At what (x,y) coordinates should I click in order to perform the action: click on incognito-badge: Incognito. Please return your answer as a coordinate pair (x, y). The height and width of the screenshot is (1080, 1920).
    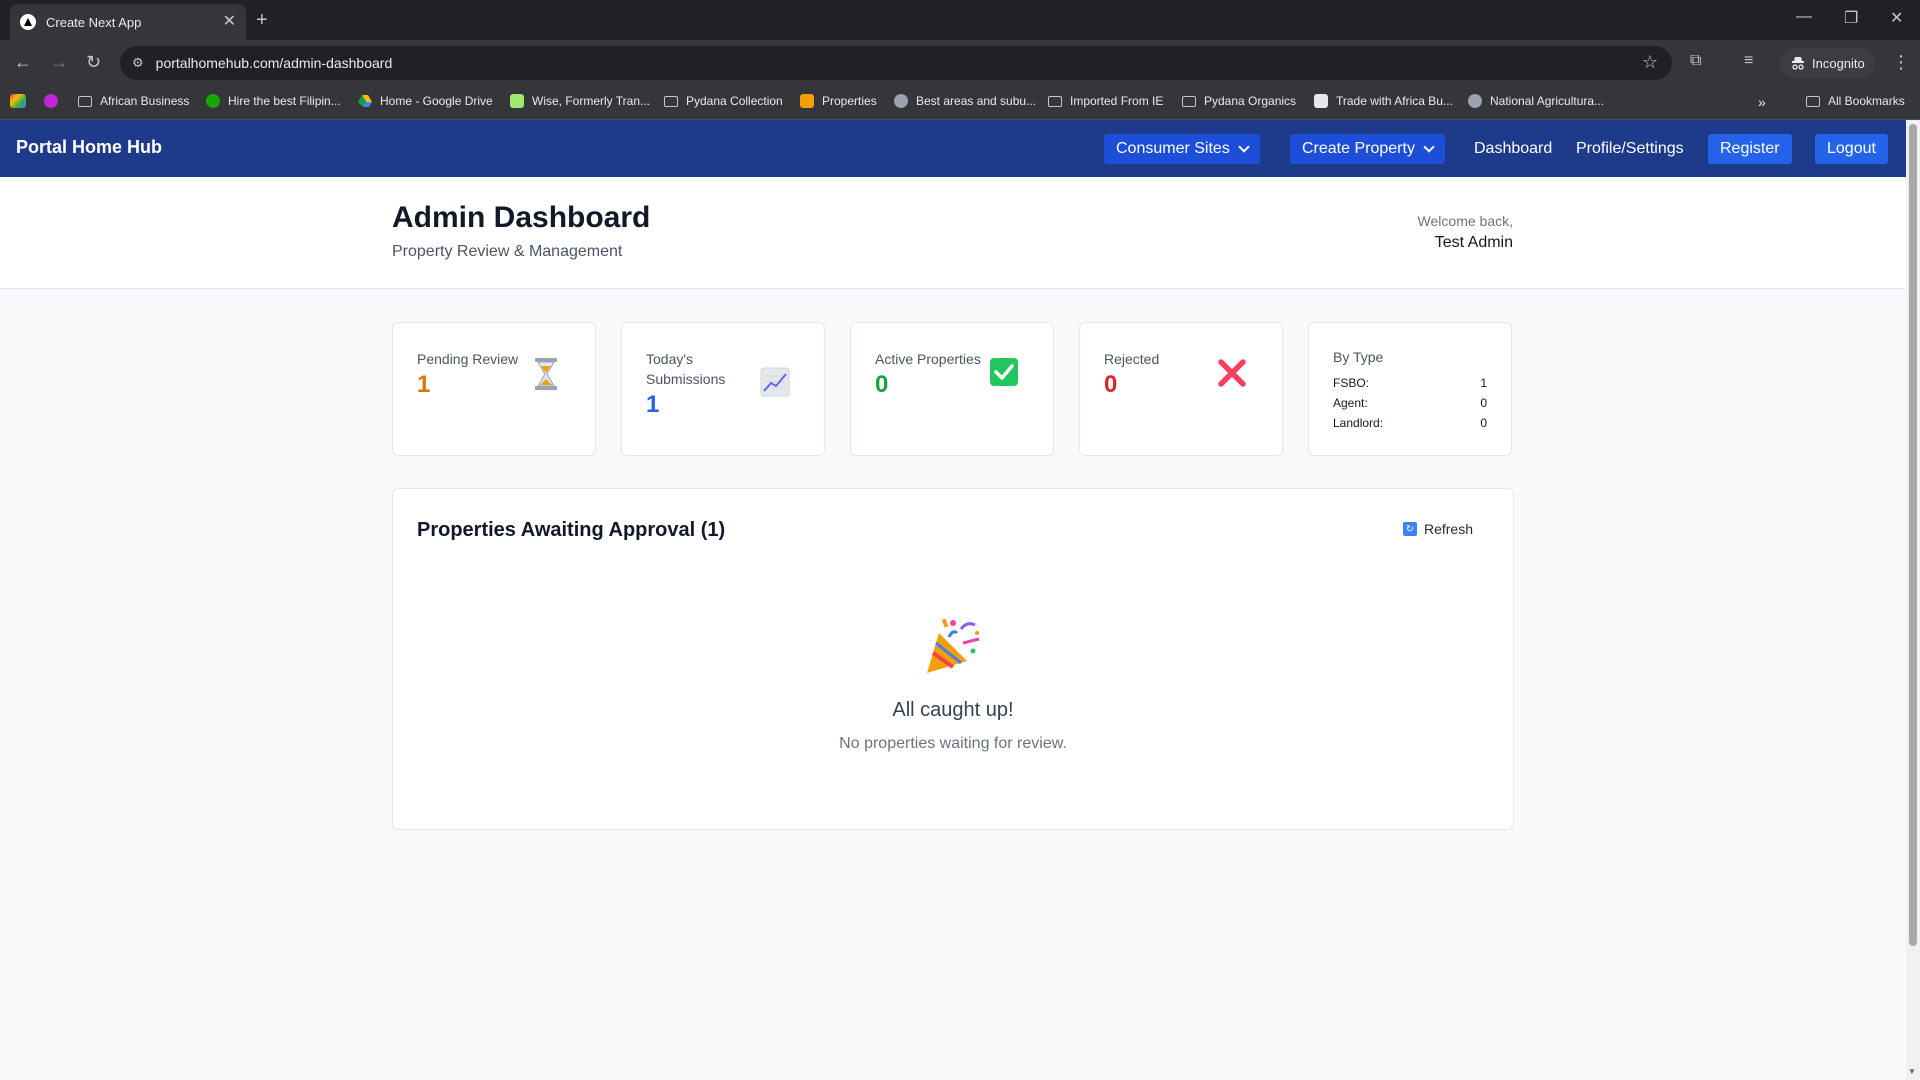
    Looking at the image, I should click on (1827, 63).